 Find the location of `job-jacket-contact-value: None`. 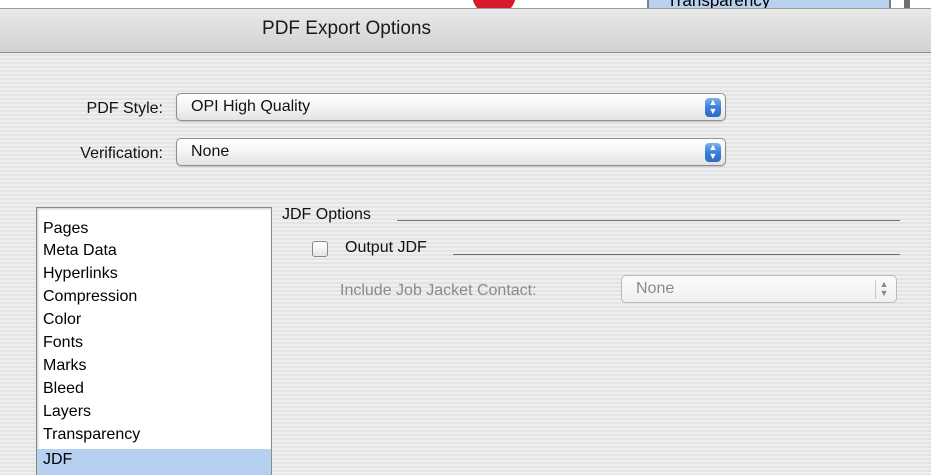

job-jacket-contact-value: None is located at coordinates (655, 288).